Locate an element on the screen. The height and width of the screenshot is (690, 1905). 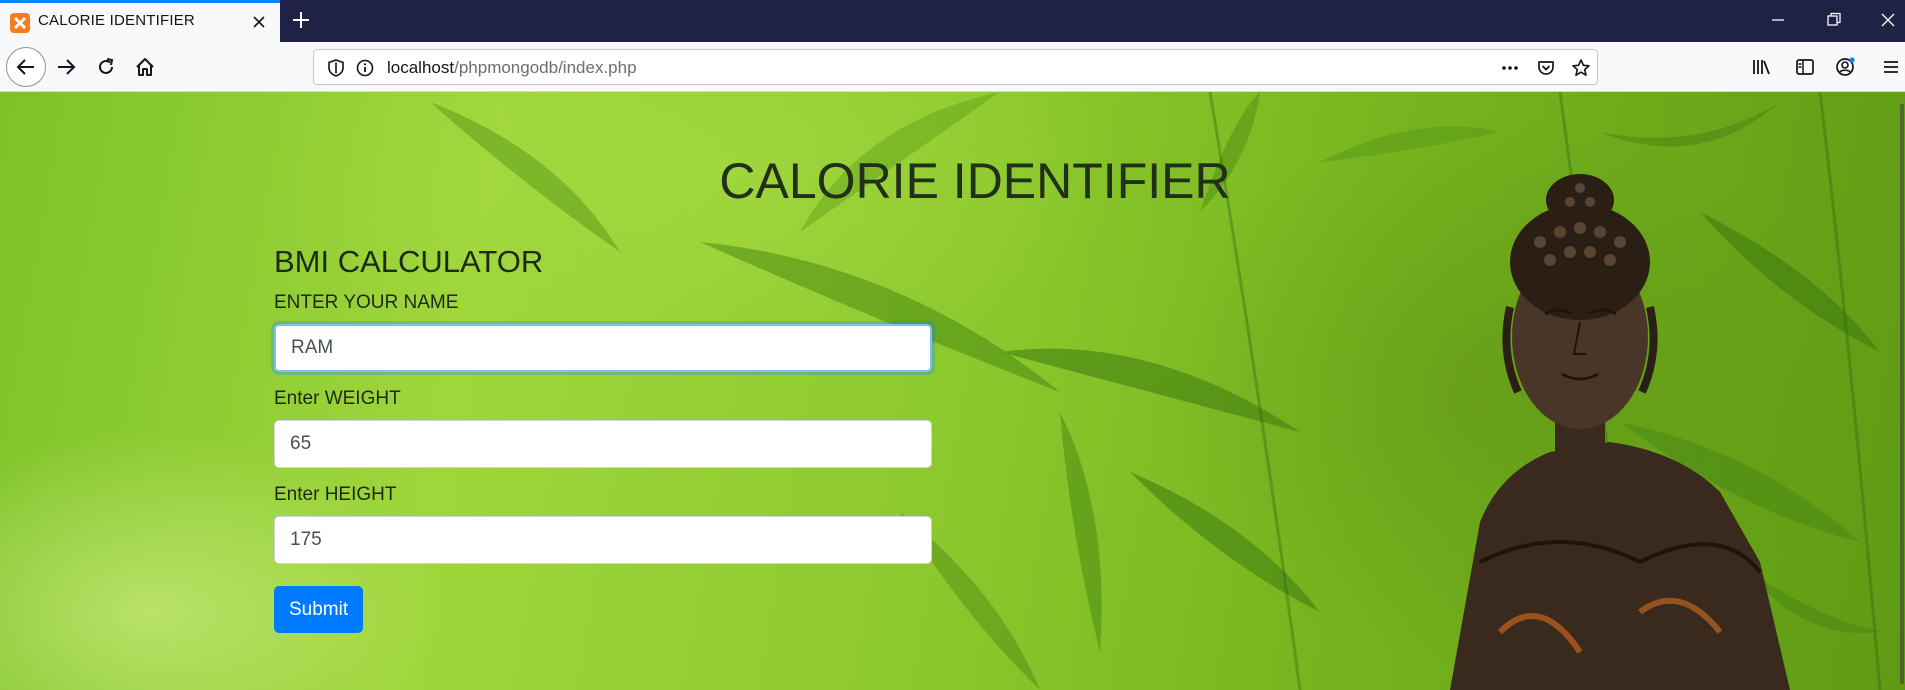
page-title: CALORIE IDENTIFIER is located at coordinates (975, 181).